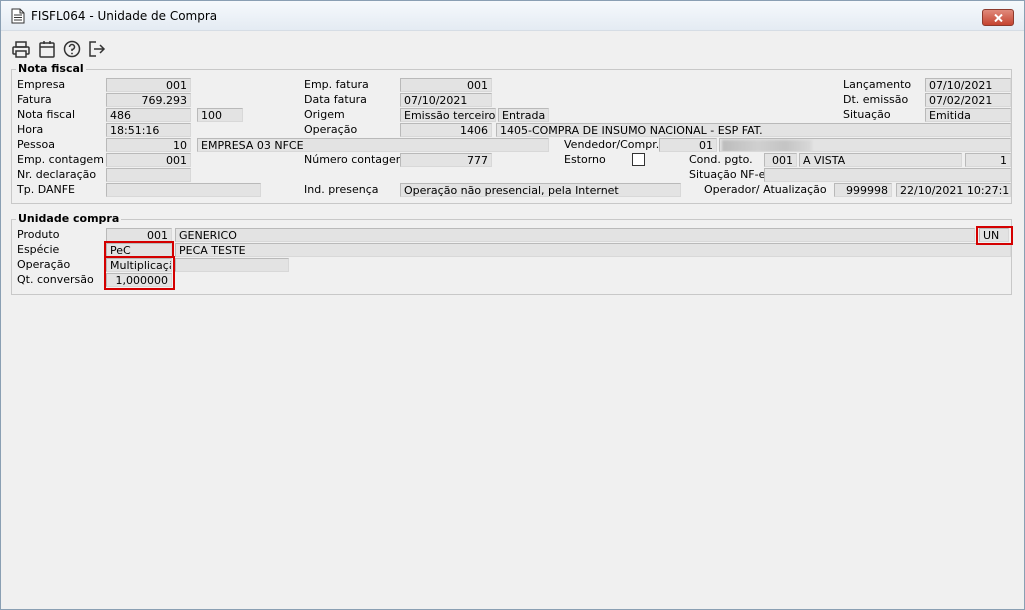 The image size is (1025, 610). What do you see at coordinates (183, 190) in the screenshot?
I see `tp-danfe-field` at bounding box center [183, 190].